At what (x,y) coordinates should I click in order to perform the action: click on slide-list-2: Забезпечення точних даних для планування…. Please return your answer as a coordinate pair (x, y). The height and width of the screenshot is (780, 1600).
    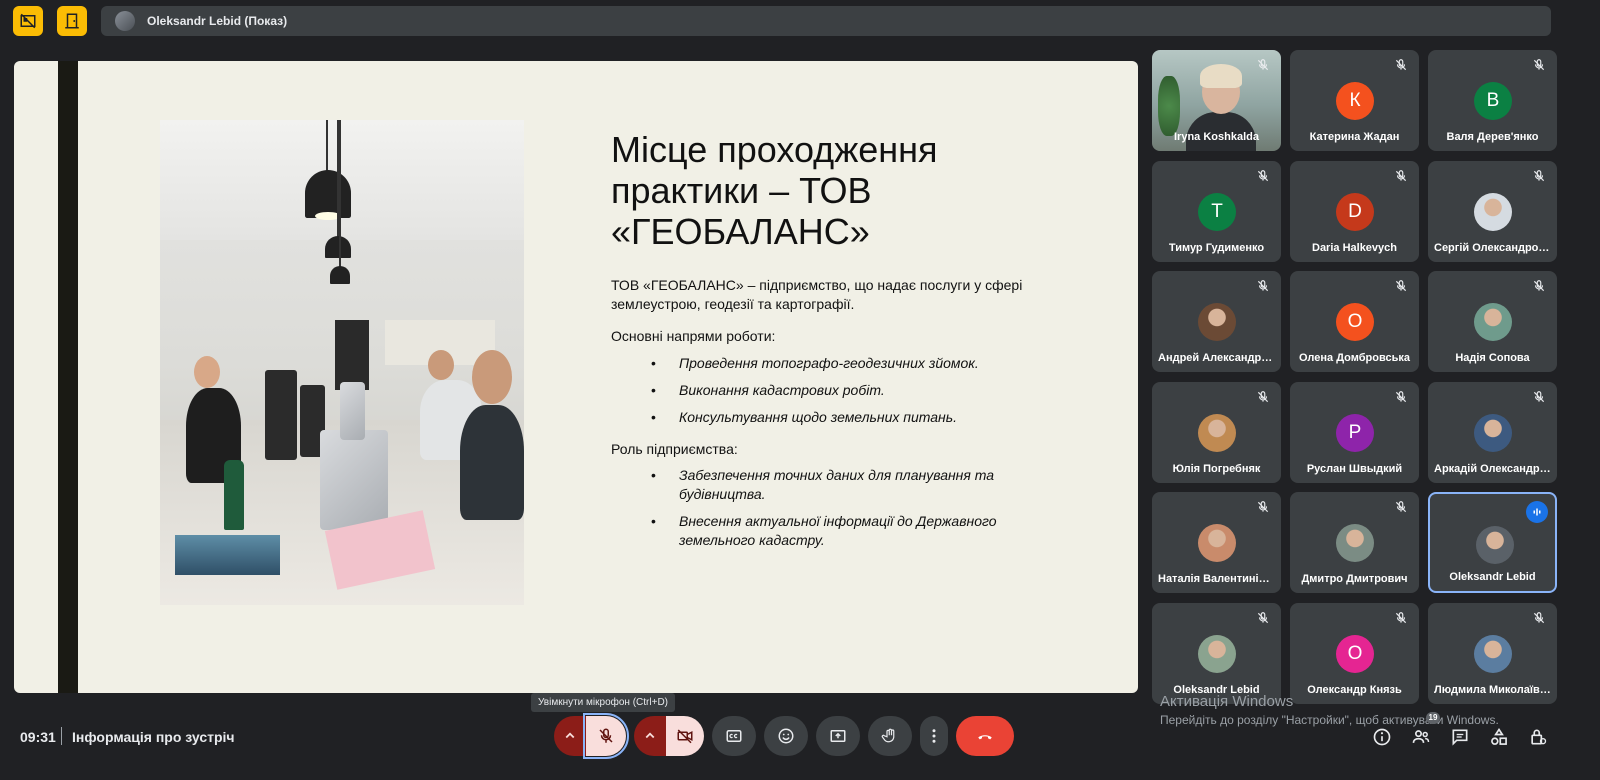
    Looking at the image, I should click on (846, 512).